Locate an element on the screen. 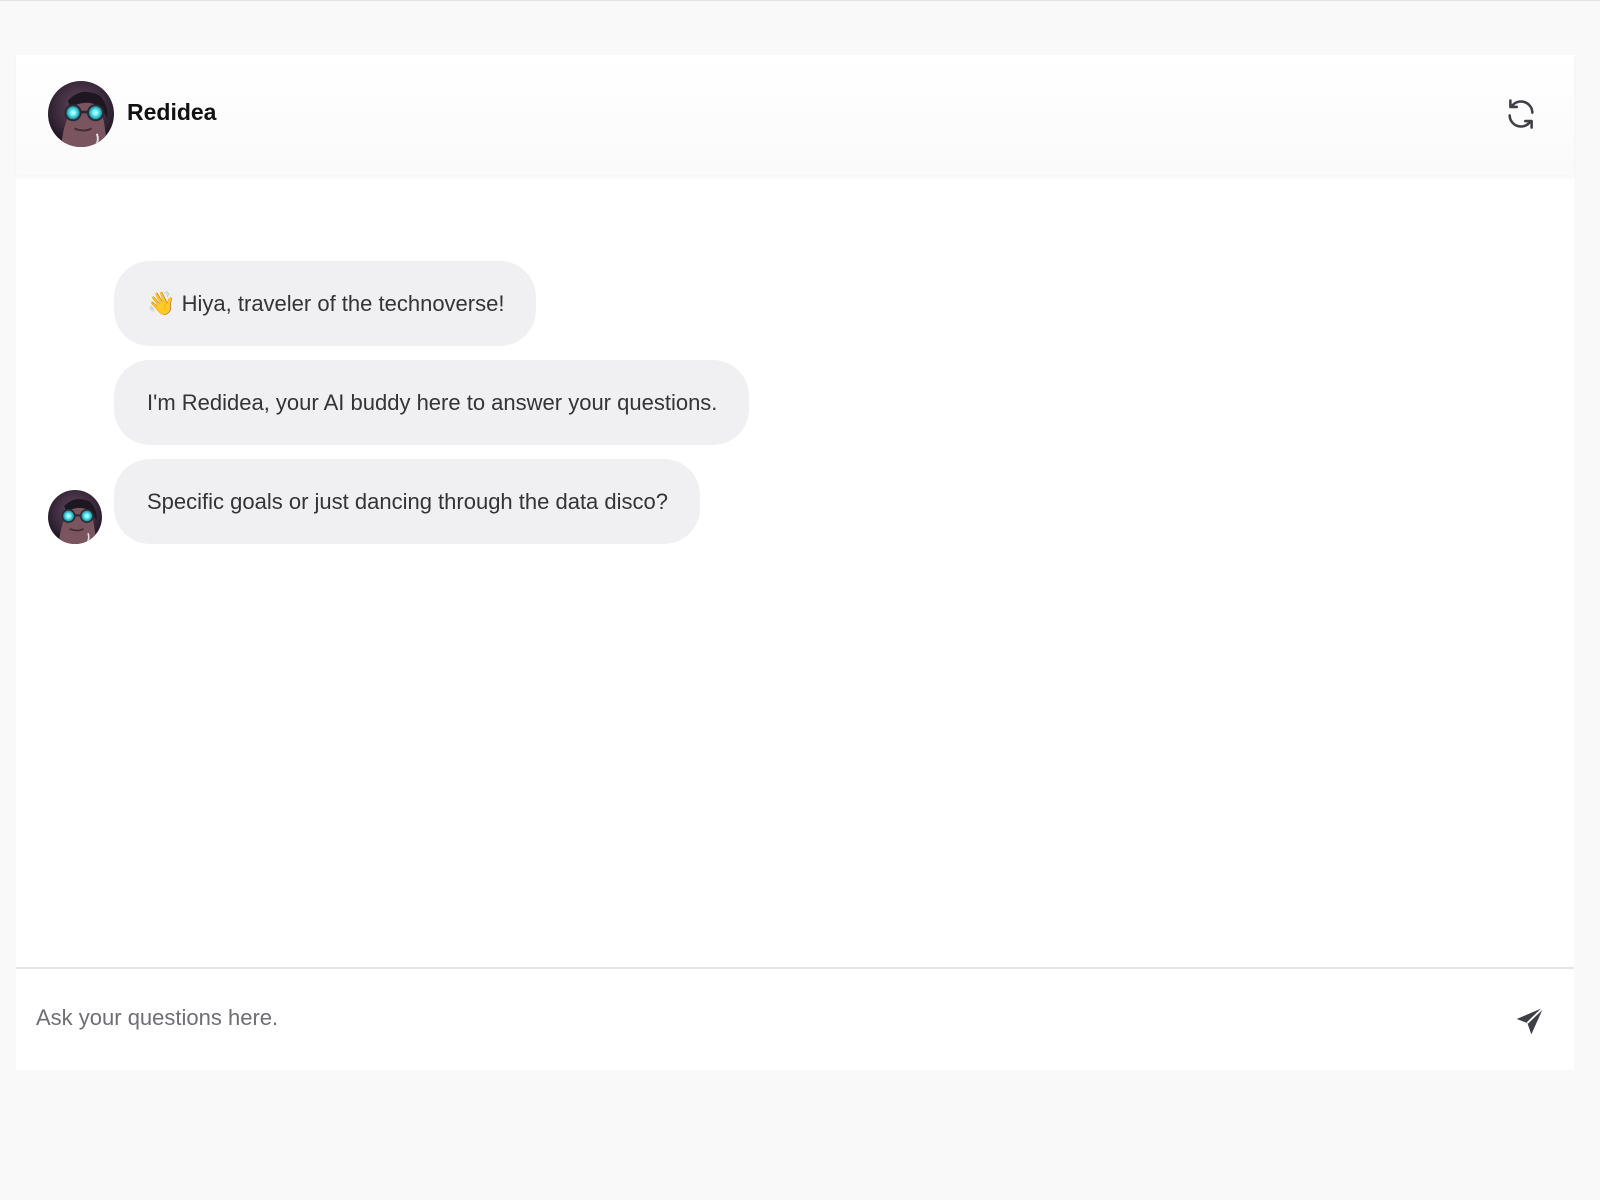 The height and width of the screenshot is (1200, 1600). refresh-icon is located at coordinates (1521, 114).